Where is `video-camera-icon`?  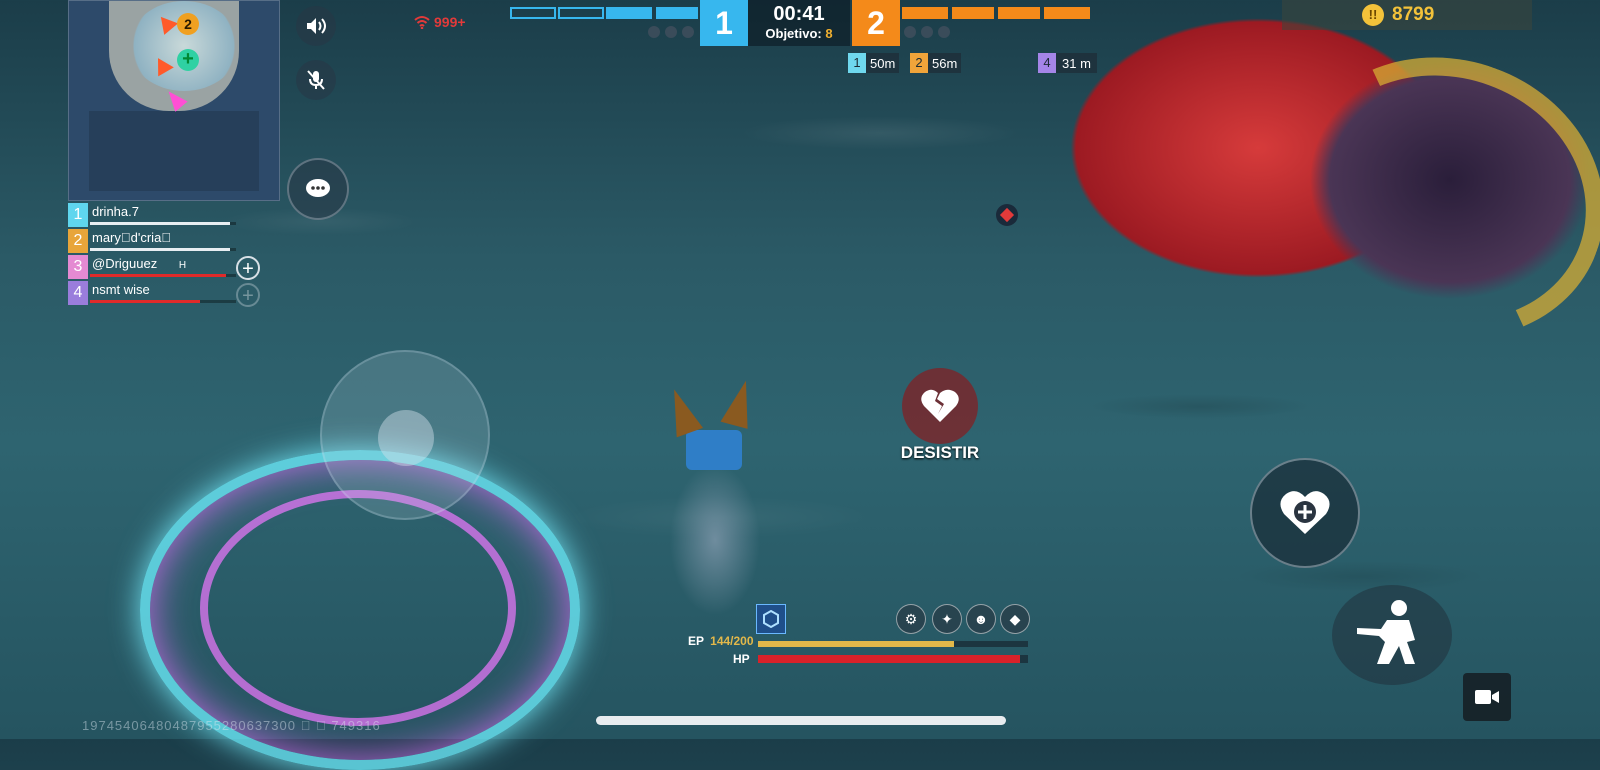
video-camera-icon is located at coordinates (1487, 697).